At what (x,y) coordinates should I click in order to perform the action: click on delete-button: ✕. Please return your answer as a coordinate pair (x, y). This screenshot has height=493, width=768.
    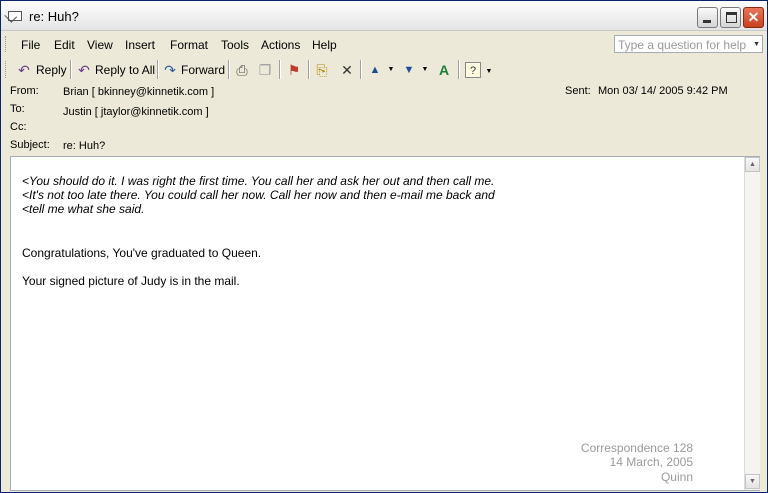
    Looking at the image, I should click on (347, 69).